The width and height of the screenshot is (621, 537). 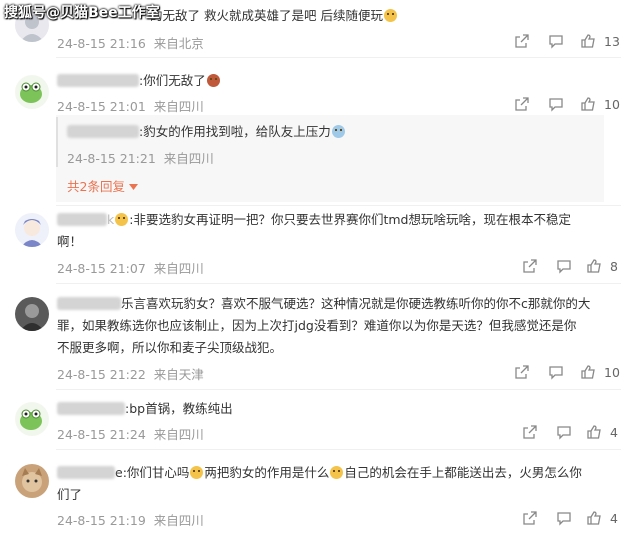 I want to click on comment-meta: 24-8-15 21:22 来自天津, so click(x=130, y=373).